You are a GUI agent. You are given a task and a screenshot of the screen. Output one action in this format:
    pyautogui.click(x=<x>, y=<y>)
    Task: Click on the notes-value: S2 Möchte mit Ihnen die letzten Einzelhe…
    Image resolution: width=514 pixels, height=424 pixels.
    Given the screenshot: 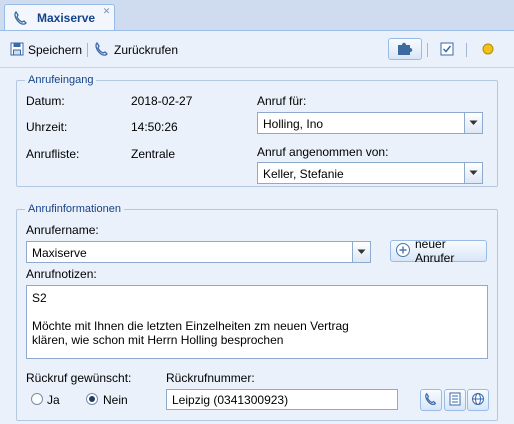 What is the action you would take?
    pyautogui.click(x=190, y=319)
    